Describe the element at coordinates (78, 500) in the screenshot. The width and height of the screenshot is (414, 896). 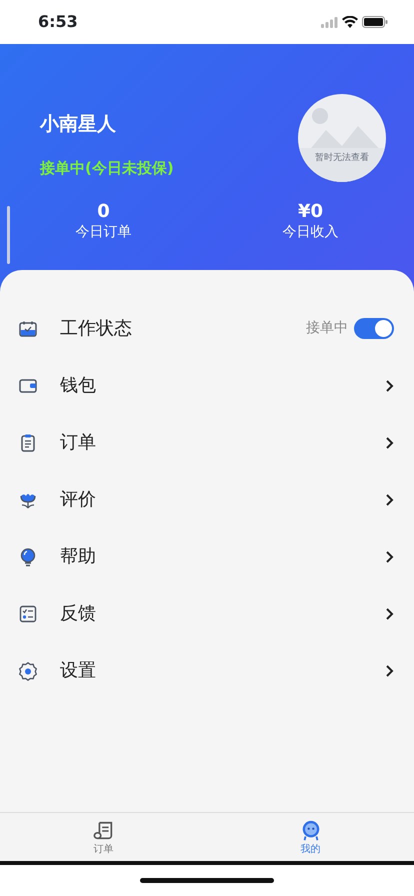
I see `menu-label: 评价` at that location.